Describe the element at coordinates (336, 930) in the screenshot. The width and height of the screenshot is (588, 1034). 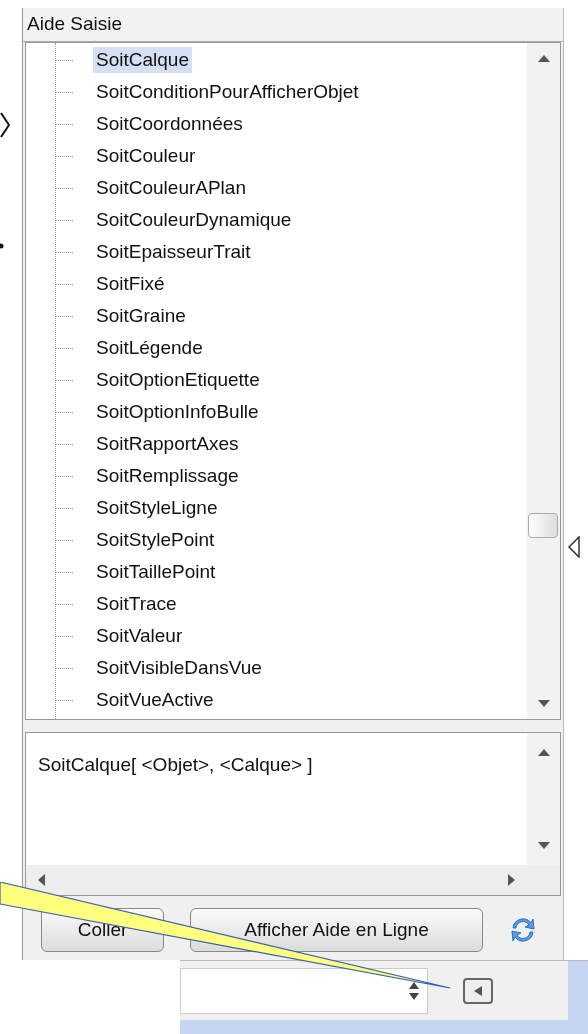
I see `online-help-button: Afficher Aide en Ligne` at that location.